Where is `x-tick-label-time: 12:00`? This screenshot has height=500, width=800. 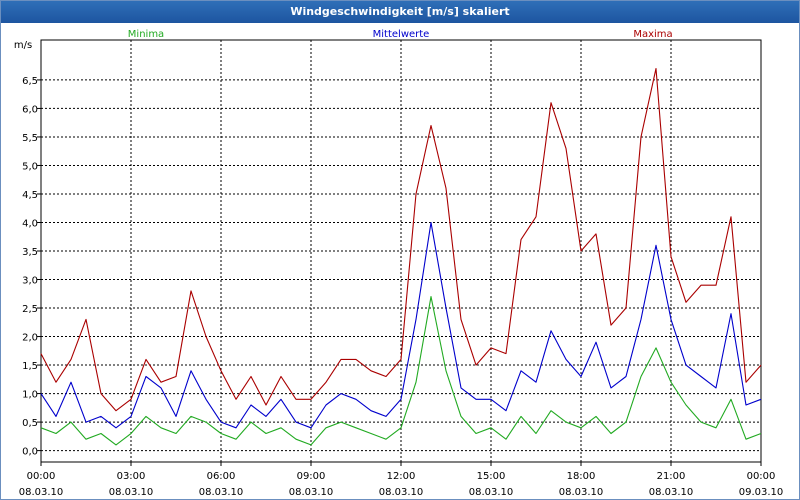 x-tick-label-time: 12:00 is located at coordinates (401, 476).